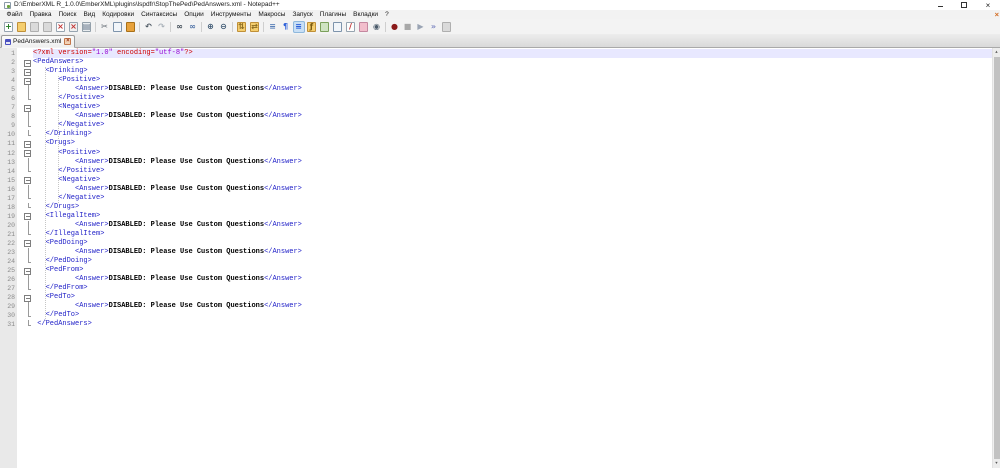  I want to click on code-line-1: 1 <?xml version="1.0" encoding="utf-8"?>, so click(496, 54).